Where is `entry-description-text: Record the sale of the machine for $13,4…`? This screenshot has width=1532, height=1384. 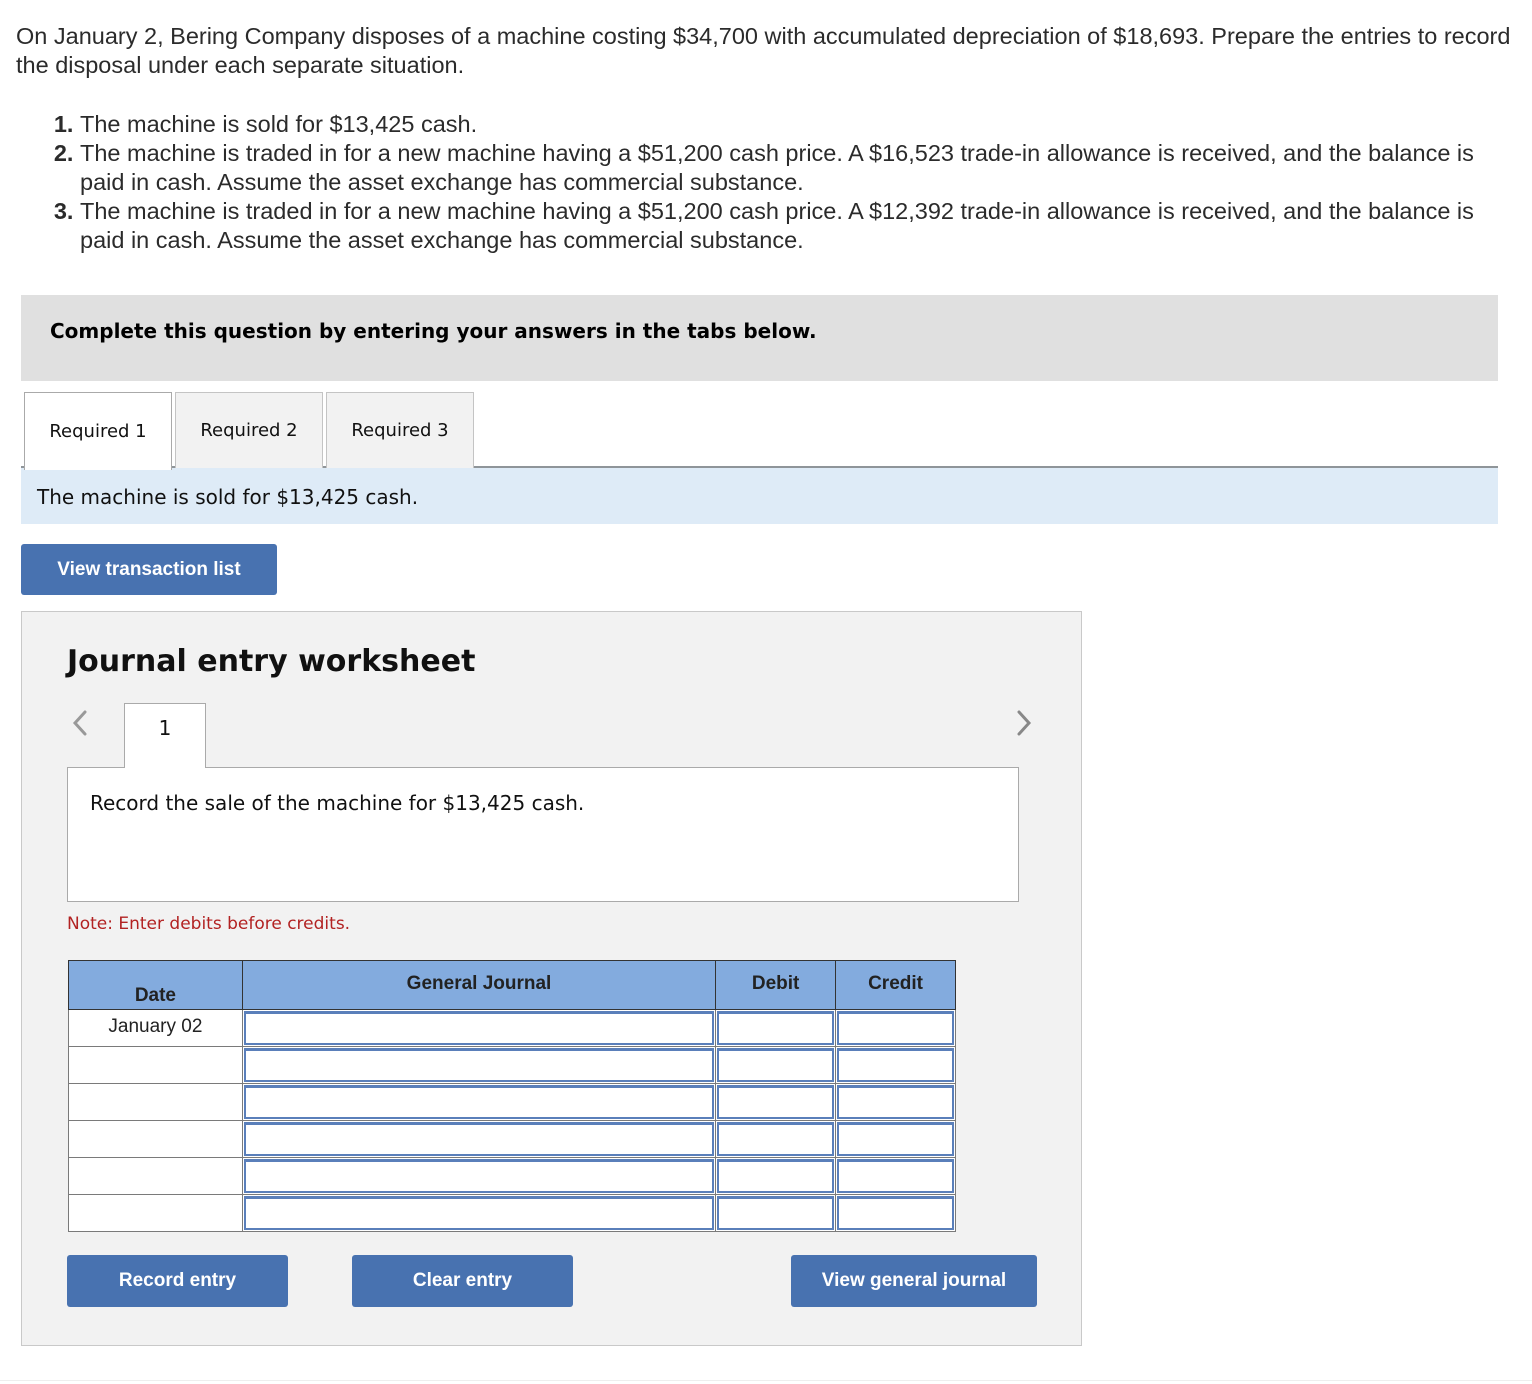 entry-description-text: Record the sale of the machine for $13,4… is located at coordinates (337, 803).